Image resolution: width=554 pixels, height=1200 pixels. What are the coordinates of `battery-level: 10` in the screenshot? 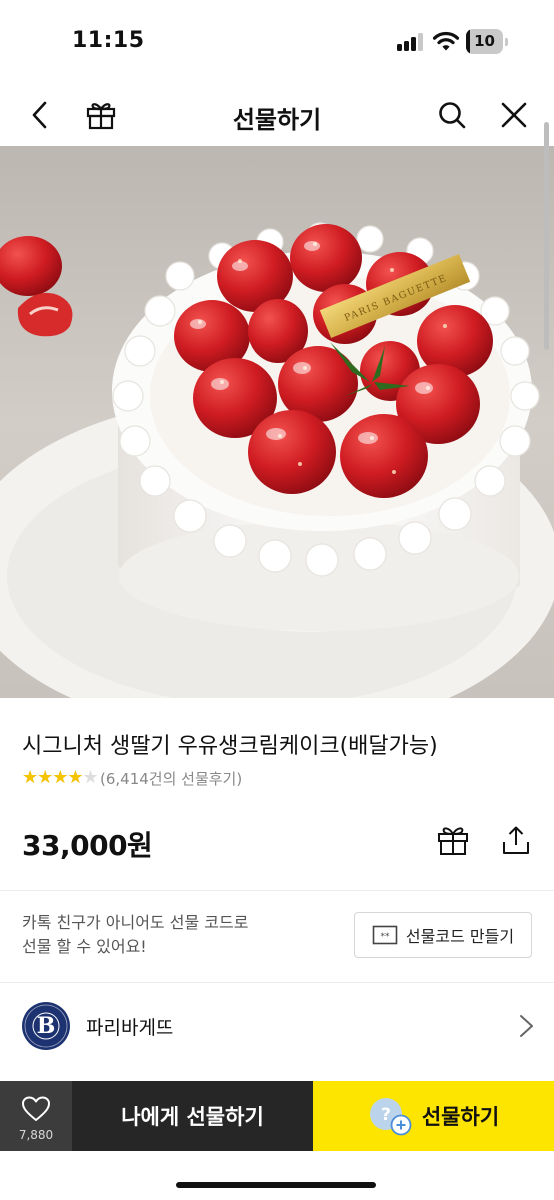 It's located at (484, 41).